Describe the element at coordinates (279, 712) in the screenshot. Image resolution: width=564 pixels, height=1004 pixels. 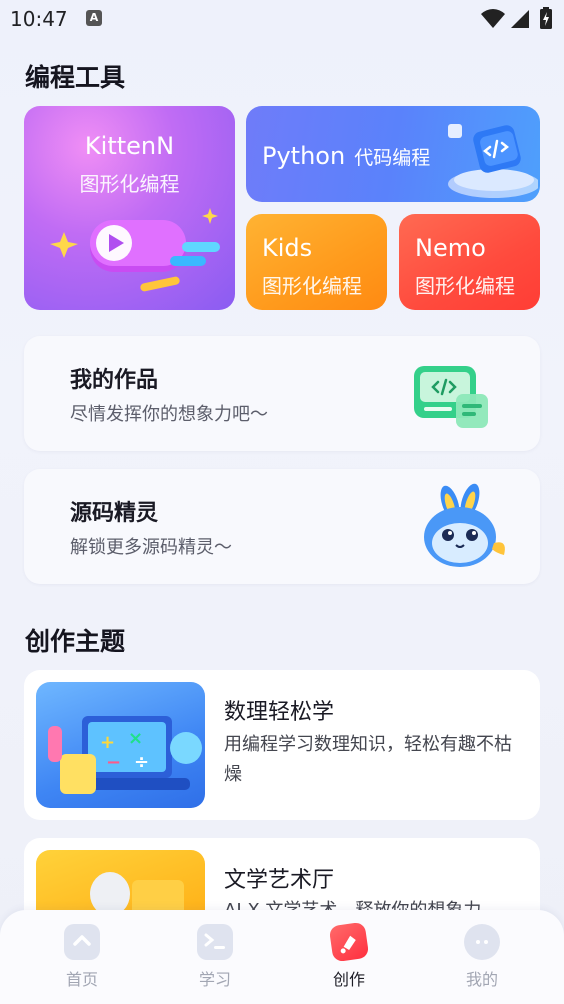
I see `topic-title: 数理轻松学` at that location.